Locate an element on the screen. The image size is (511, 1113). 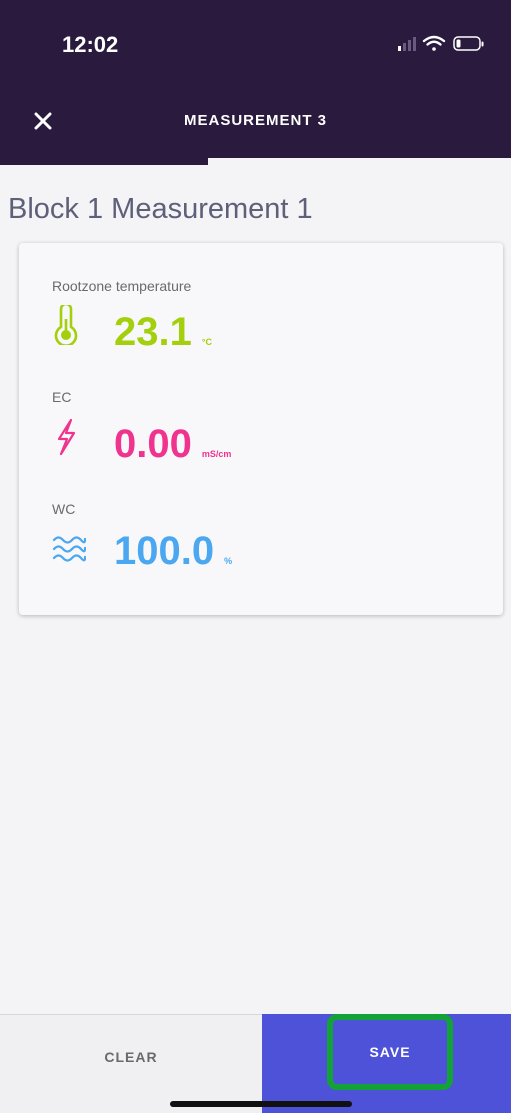
progress-track is located at coordinates (359, 161).